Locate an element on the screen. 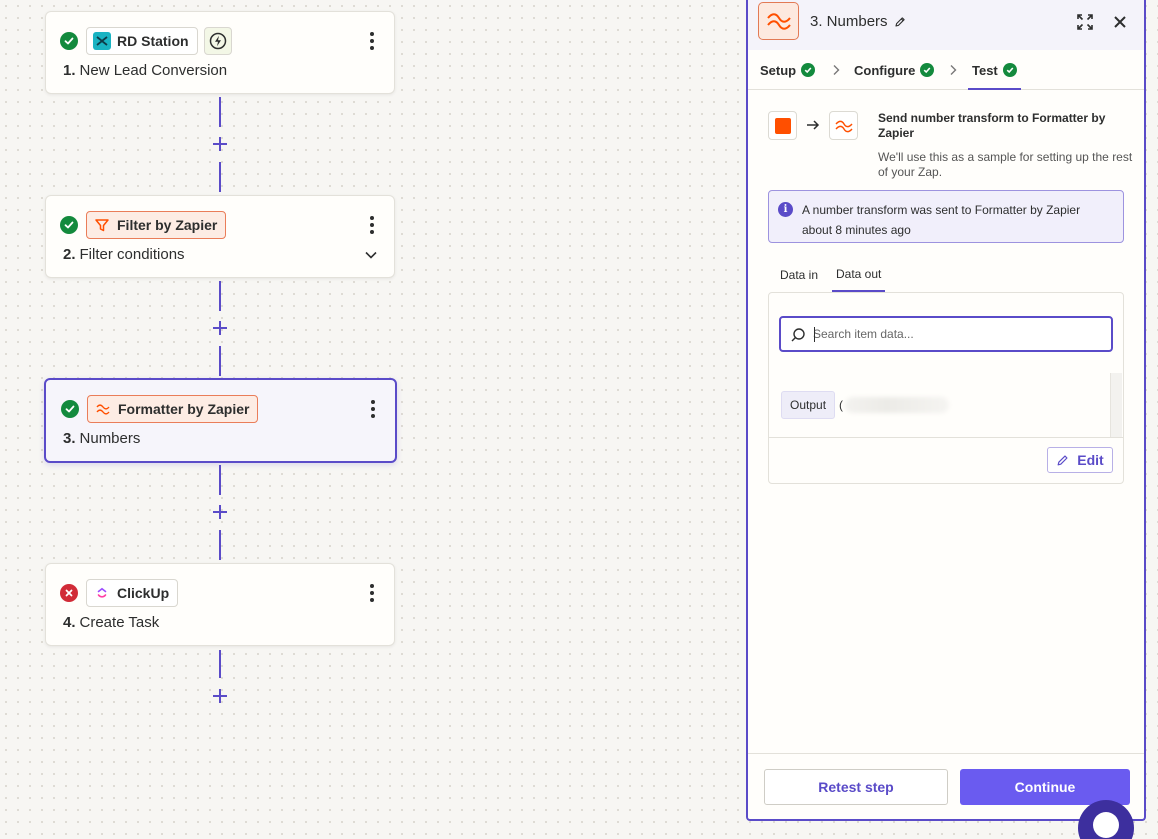  tab-data-out: Data out is located at coordinates (859, 275).